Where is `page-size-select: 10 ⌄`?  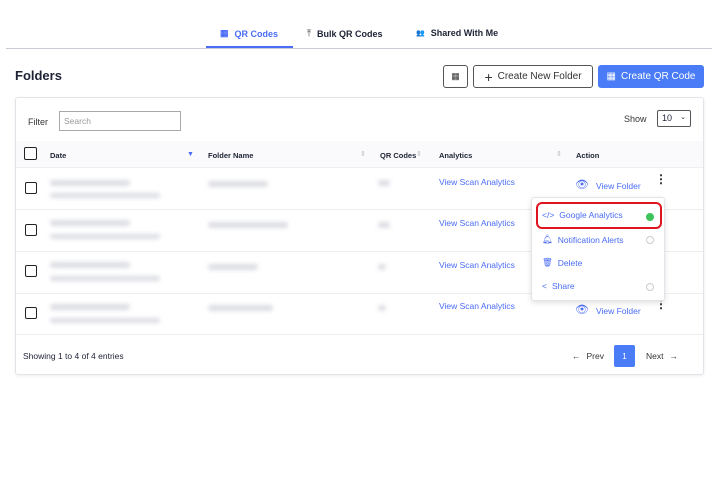 page-size-select: 10 ⌄ is located at coordinates (674, 118).